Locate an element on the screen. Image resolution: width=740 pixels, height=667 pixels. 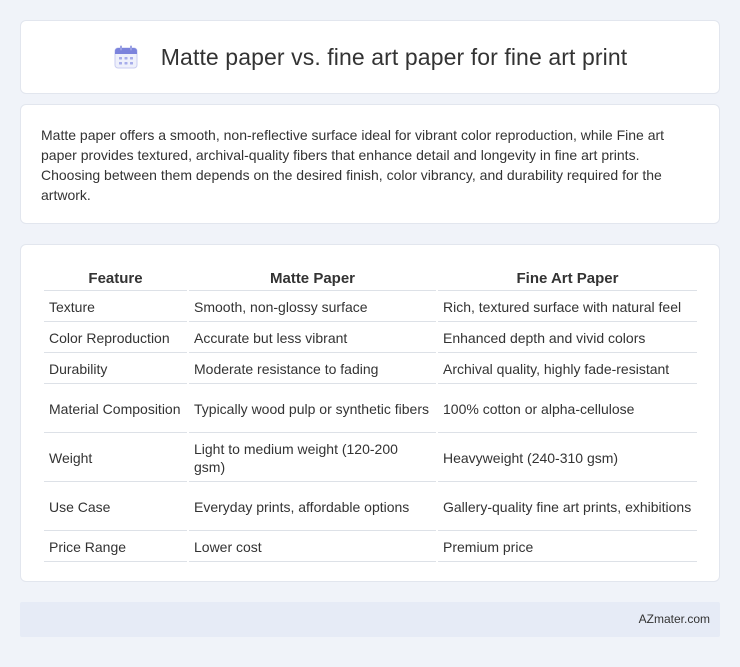
footer-bar: AZmater.com is located at coordinates (370, 619).